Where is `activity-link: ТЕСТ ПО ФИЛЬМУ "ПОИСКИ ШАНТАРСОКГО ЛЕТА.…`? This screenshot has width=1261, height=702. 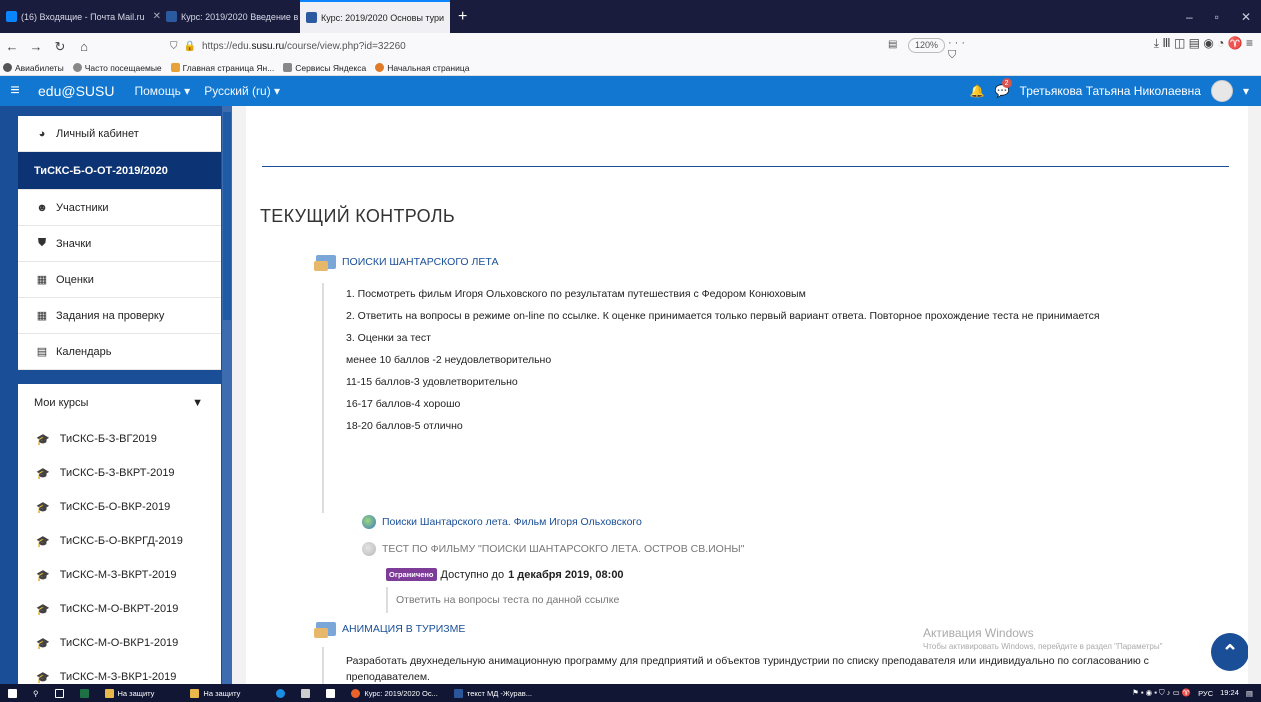 activity-link: ТЕСТ ПО ФИЛЬМУ "ПОИСКИ ШАНТАРСОКГО ЛЕТА.… is located at coordinates (563, 549).